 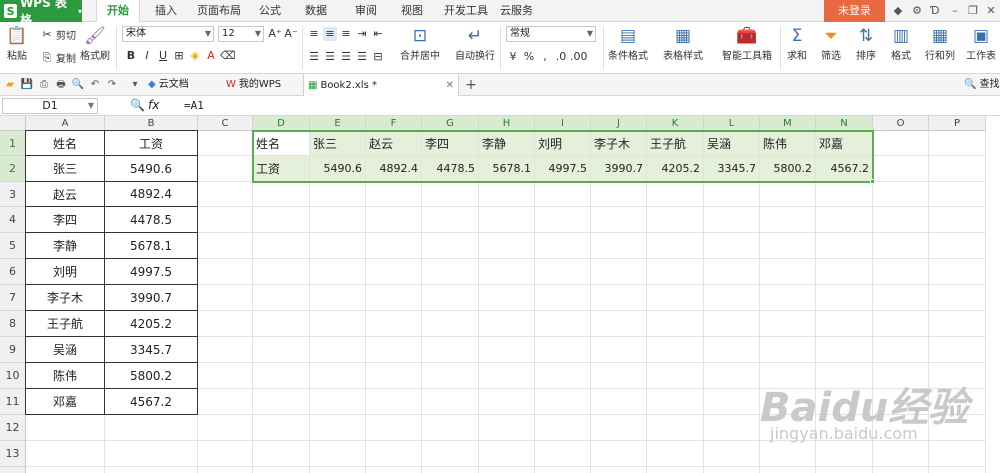 What do you see at coordinates (675, 143) in the screenshot?
I see `selected-cell: 王子航` at bounding box center [675, 143].